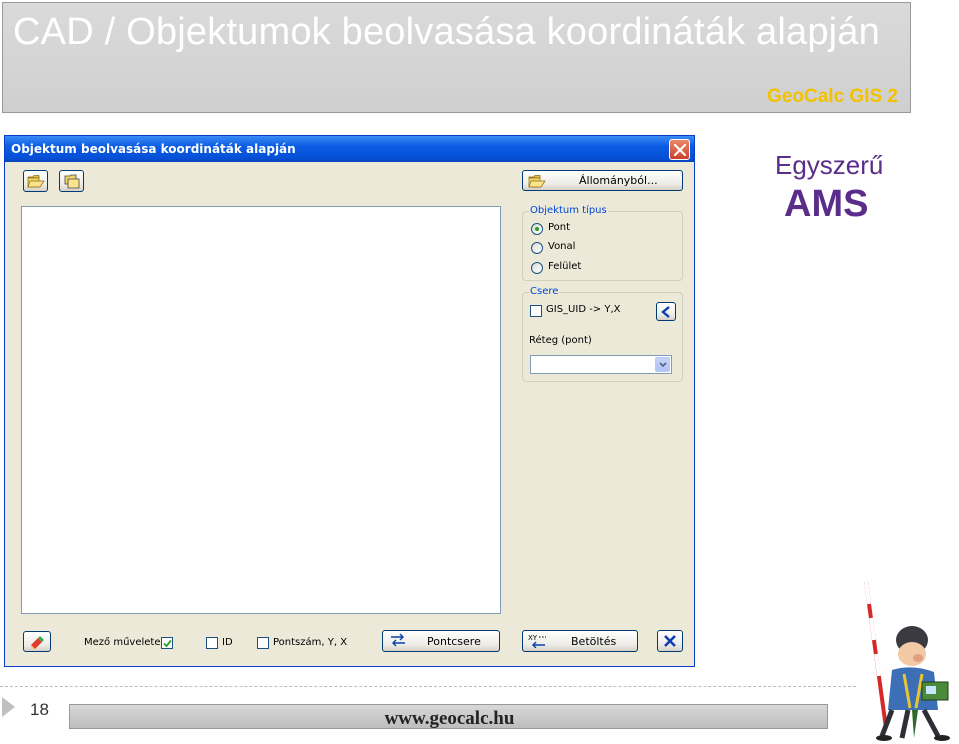 The image size is (959, 744). Describe the element at coordinates (533, 638) in the screenshot. I see `svg-text: XY` at that location.